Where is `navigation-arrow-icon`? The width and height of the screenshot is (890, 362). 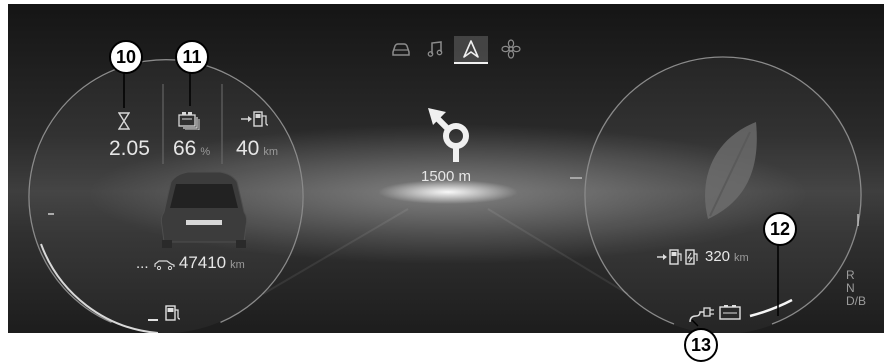
navigation-arrow-icon is located at coordinates (471, 49).